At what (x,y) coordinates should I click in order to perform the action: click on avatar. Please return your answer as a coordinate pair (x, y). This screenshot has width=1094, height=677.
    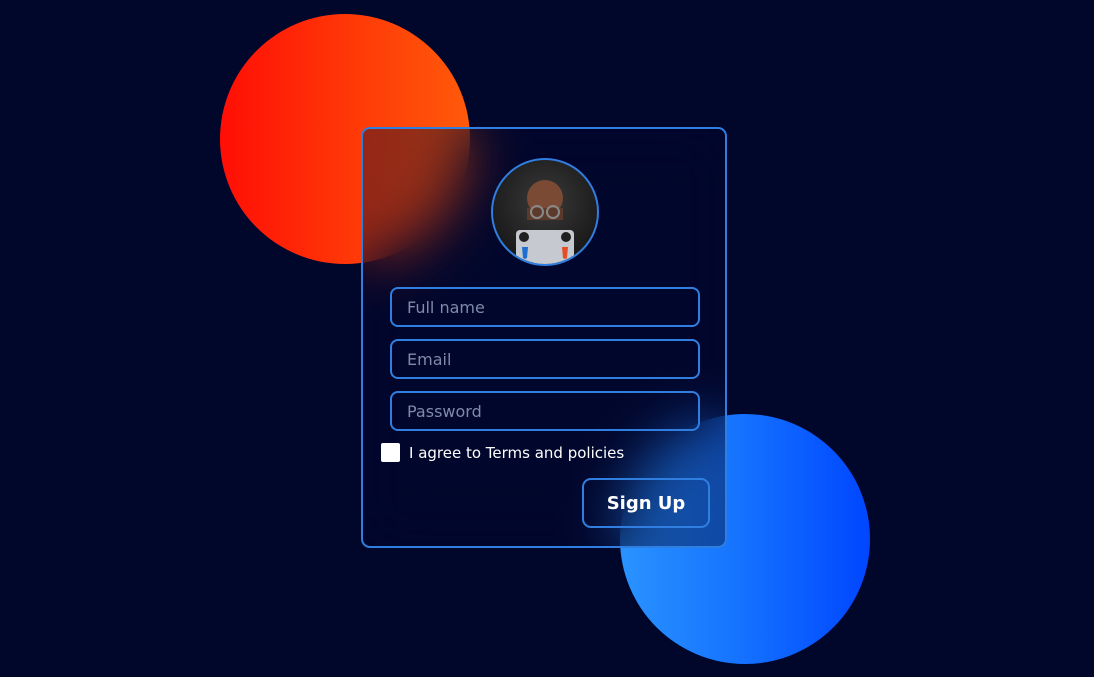
    Looking at the image, I should click on (545, 212).